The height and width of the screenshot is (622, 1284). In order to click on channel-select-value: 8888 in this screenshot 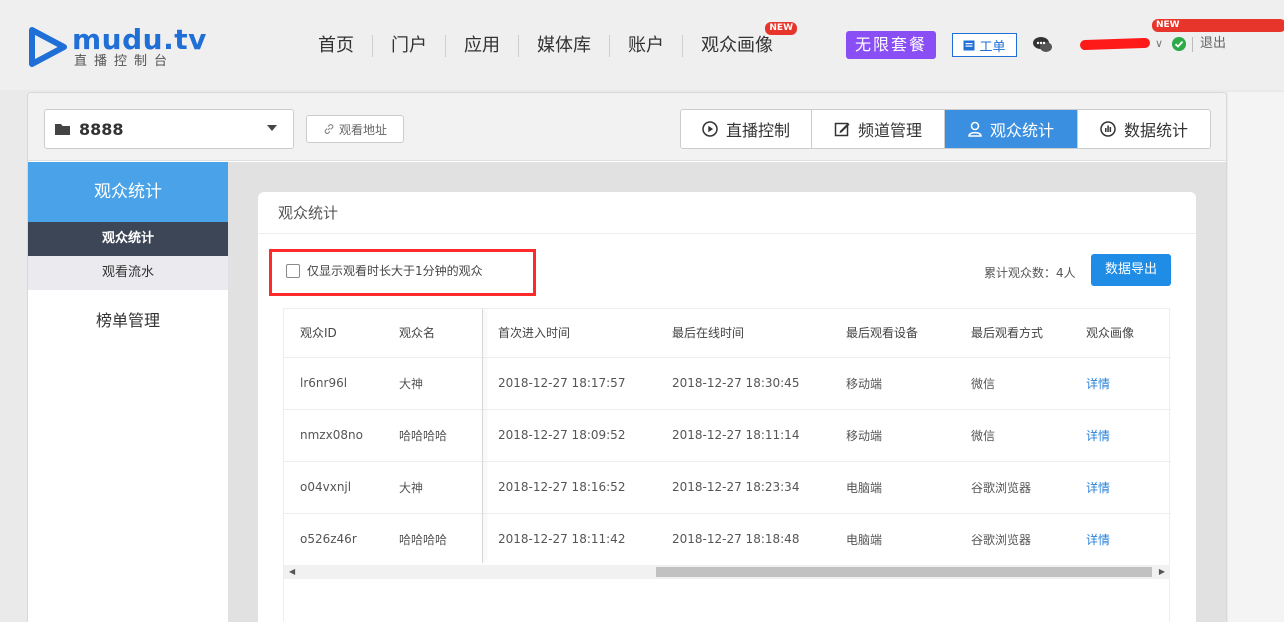, I will do `click(101, 129)`.